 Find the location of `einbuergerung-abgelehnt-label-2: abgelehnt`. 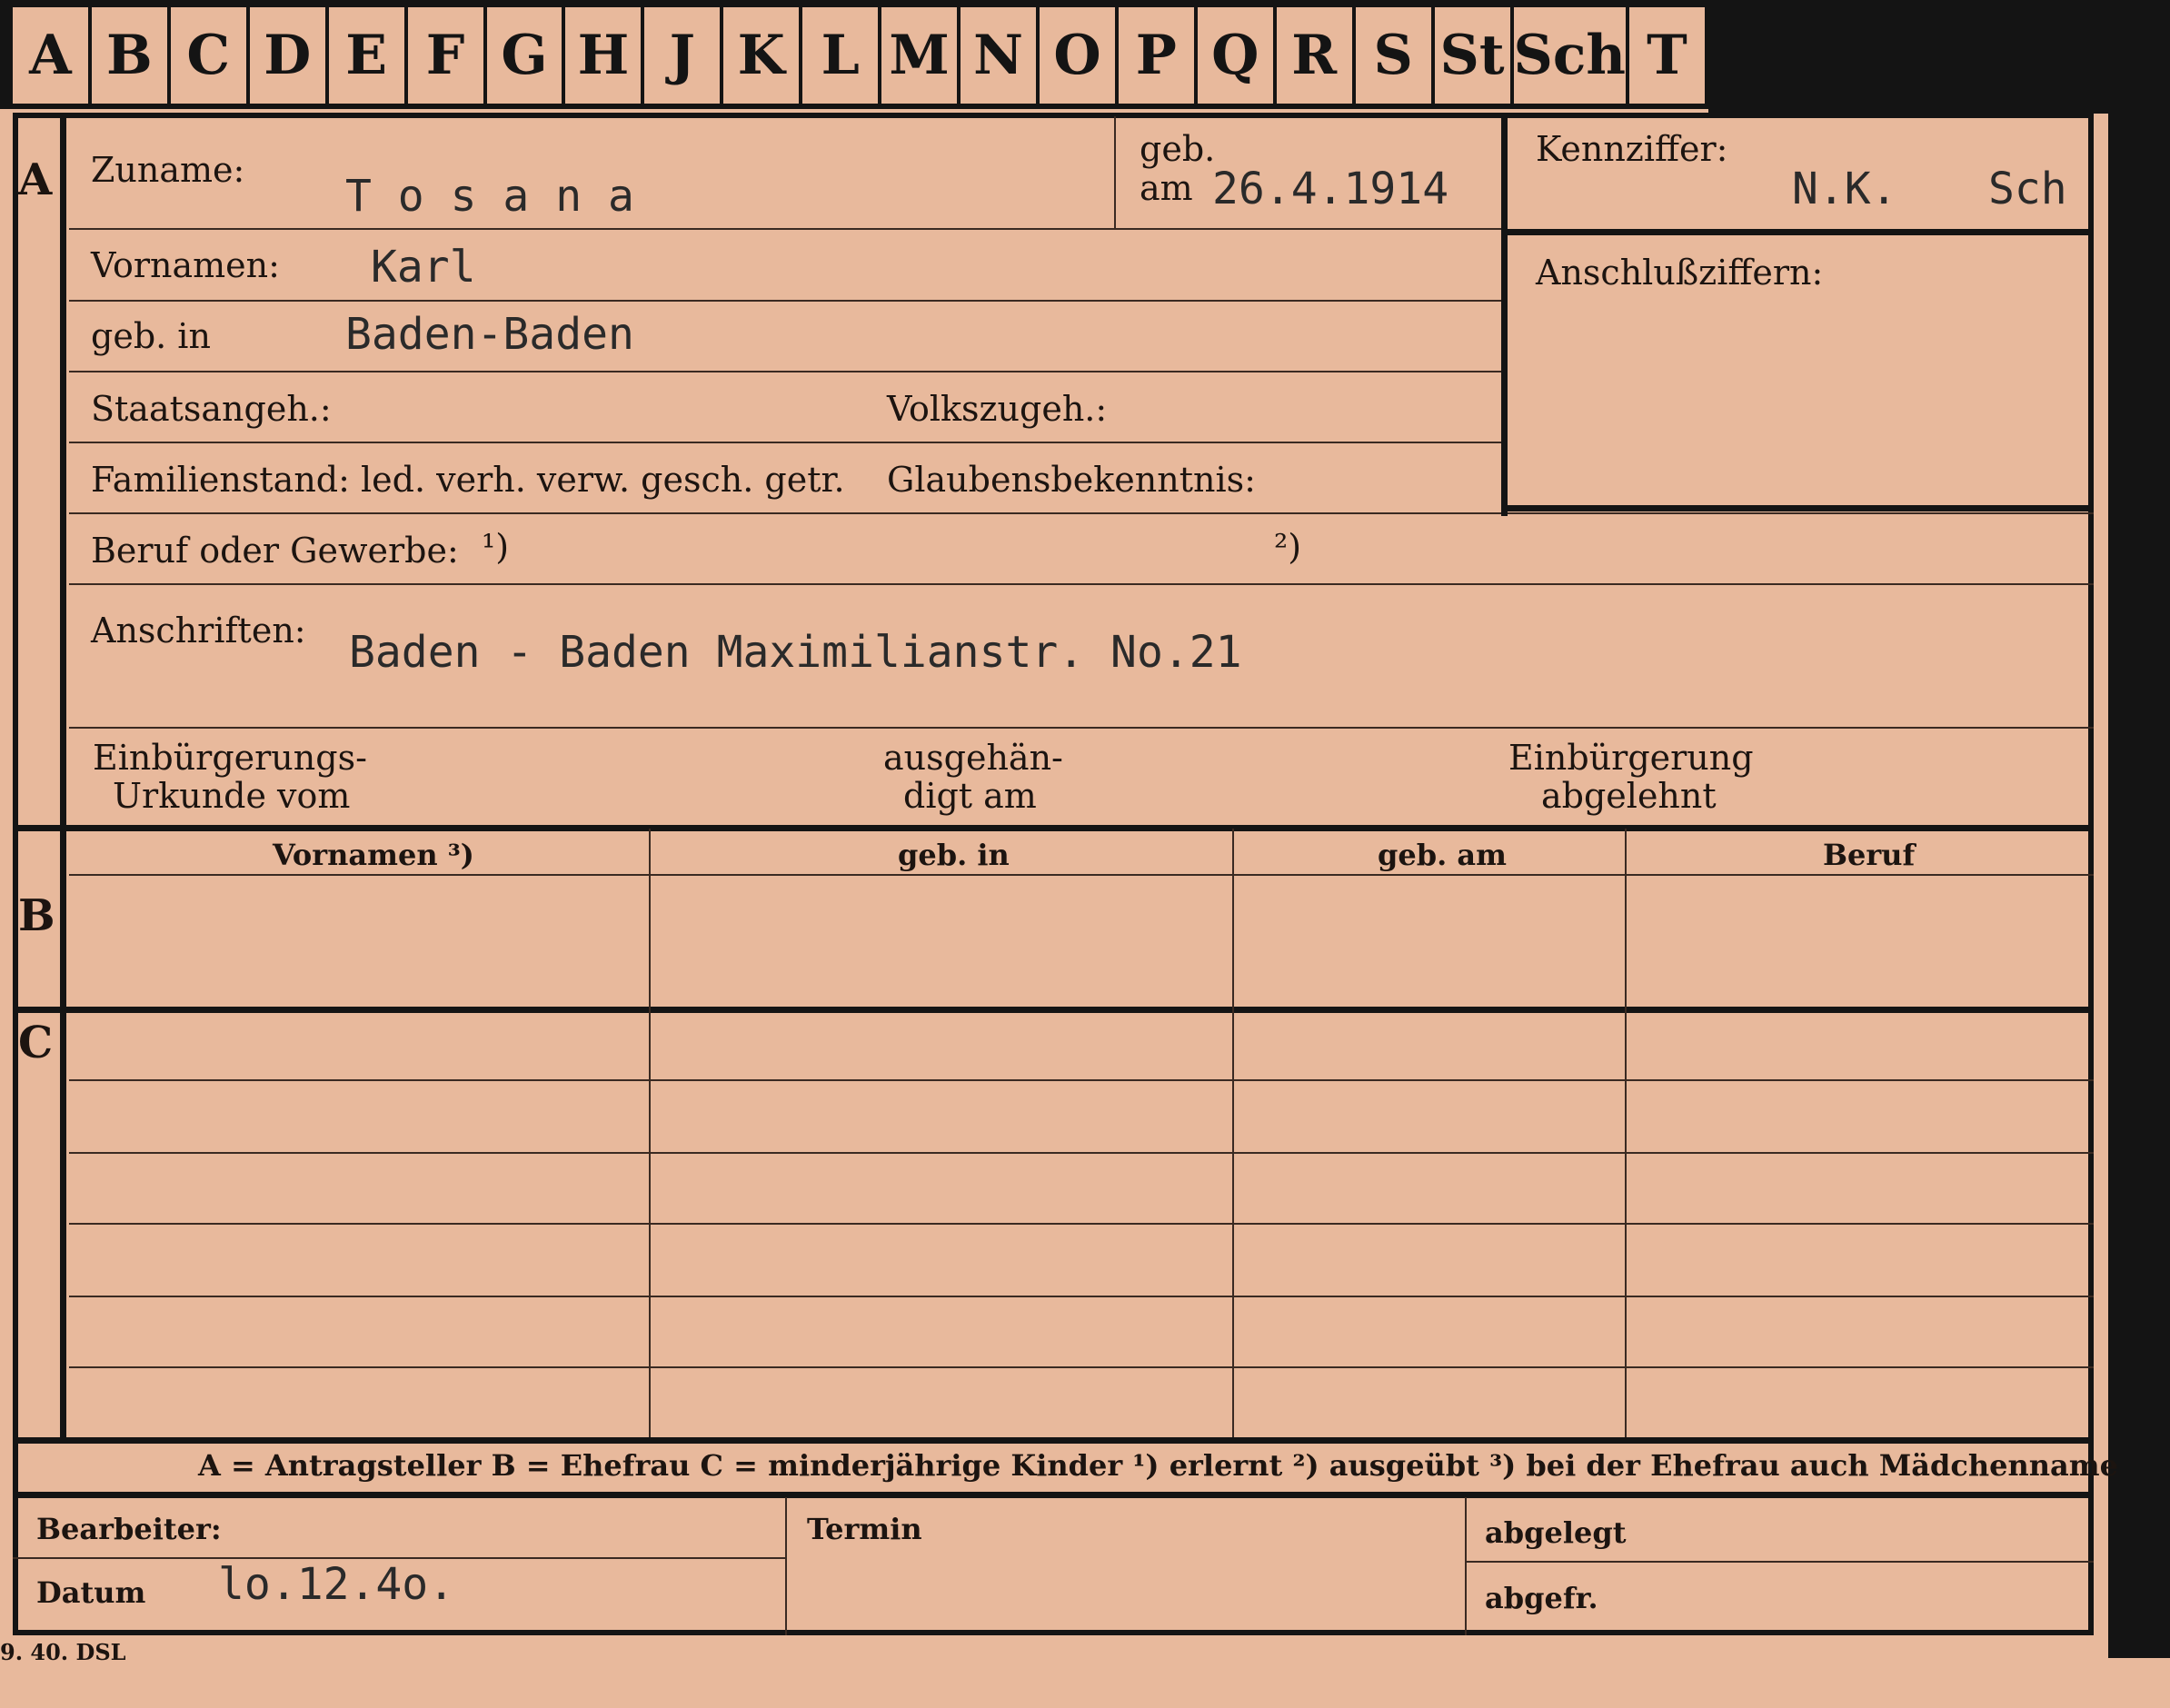

einbuergerung-abgelehnt-label-2: abgelehnt is located at coordinates (1629, 796).